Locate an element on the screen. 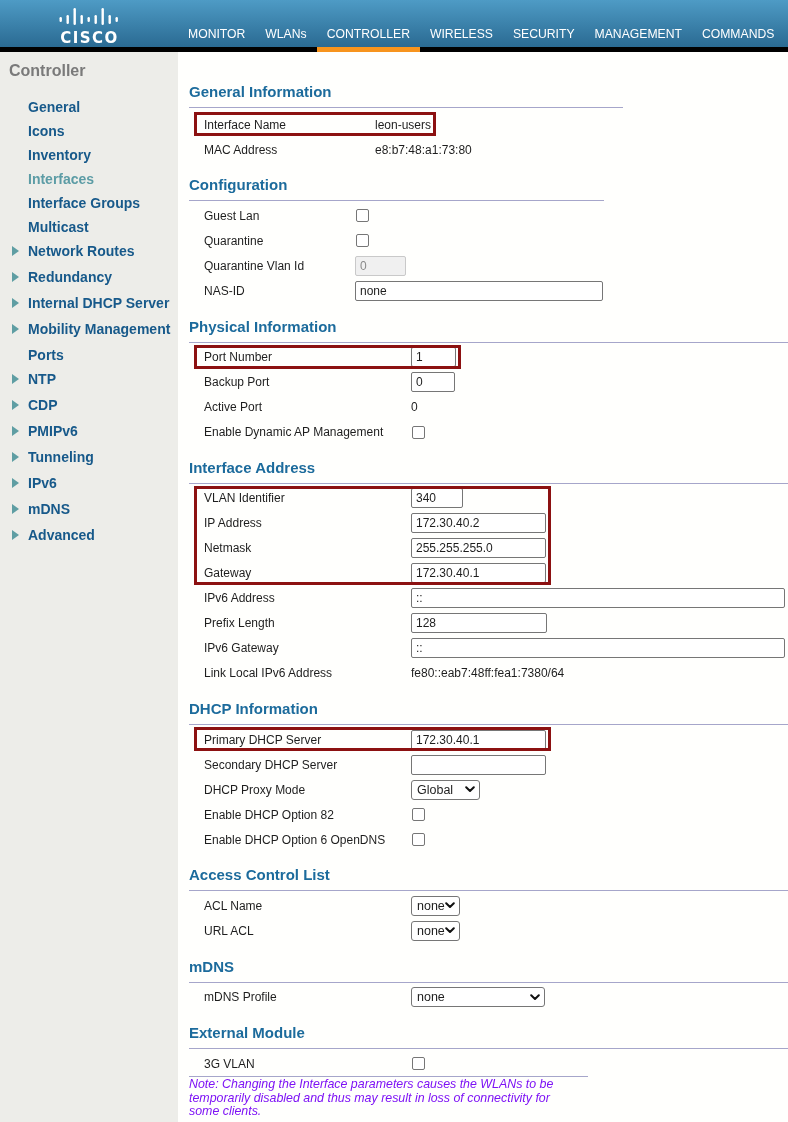 This screenshot has width=788, height=1122. sidebar-item: Redundancy is located at coordinates (56, 277).